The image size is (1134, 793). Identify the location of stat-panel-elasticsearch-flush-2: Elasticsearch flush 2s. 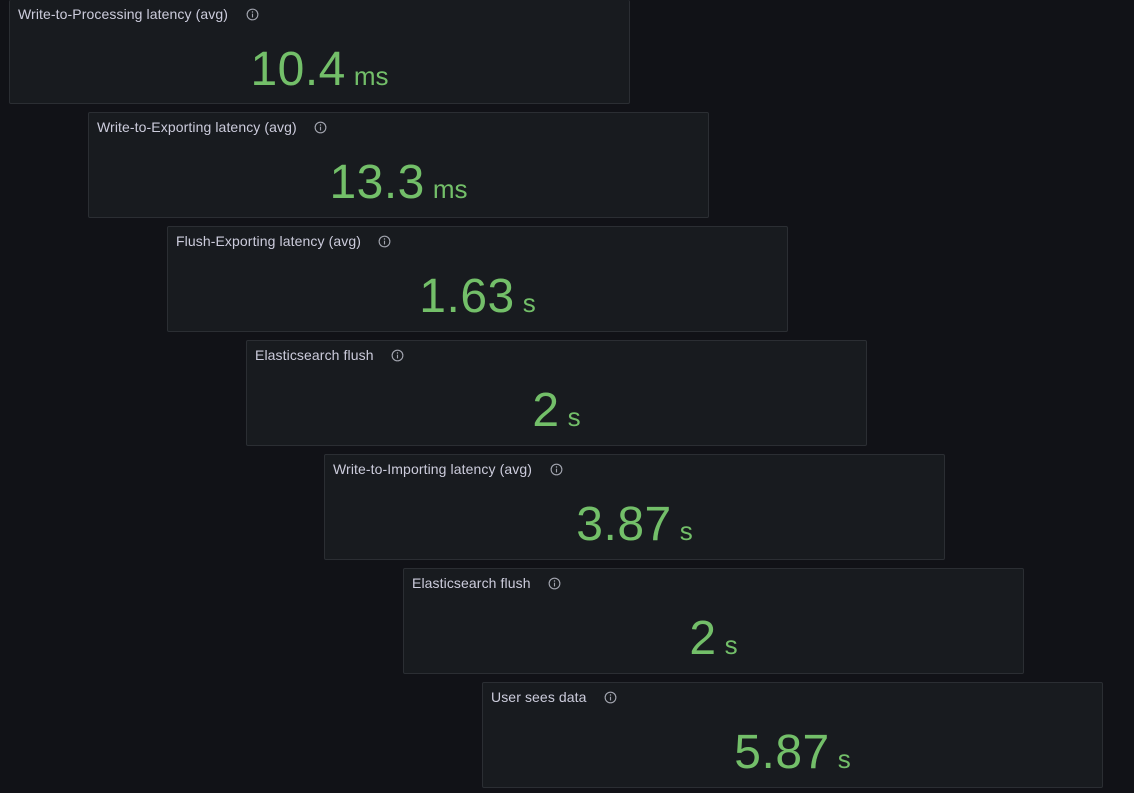
(713, 621).